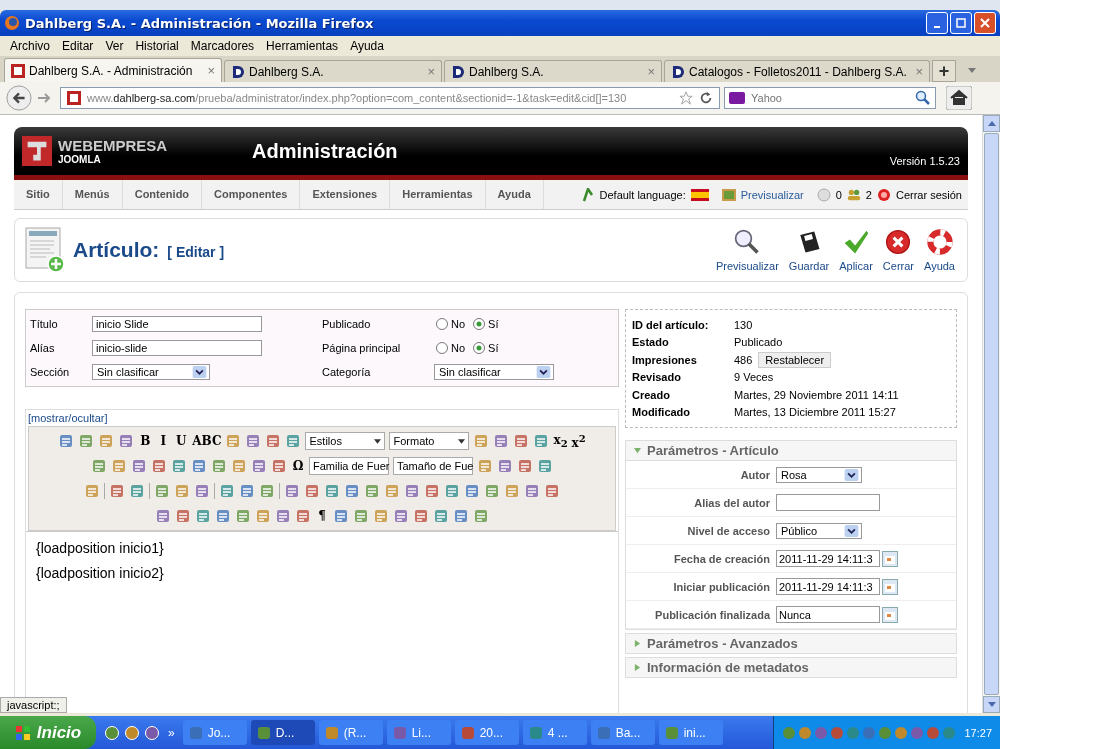 This screenshot has height=749, width=1100. I want to click on toolbar-button: Guardar, so click(809, 250).